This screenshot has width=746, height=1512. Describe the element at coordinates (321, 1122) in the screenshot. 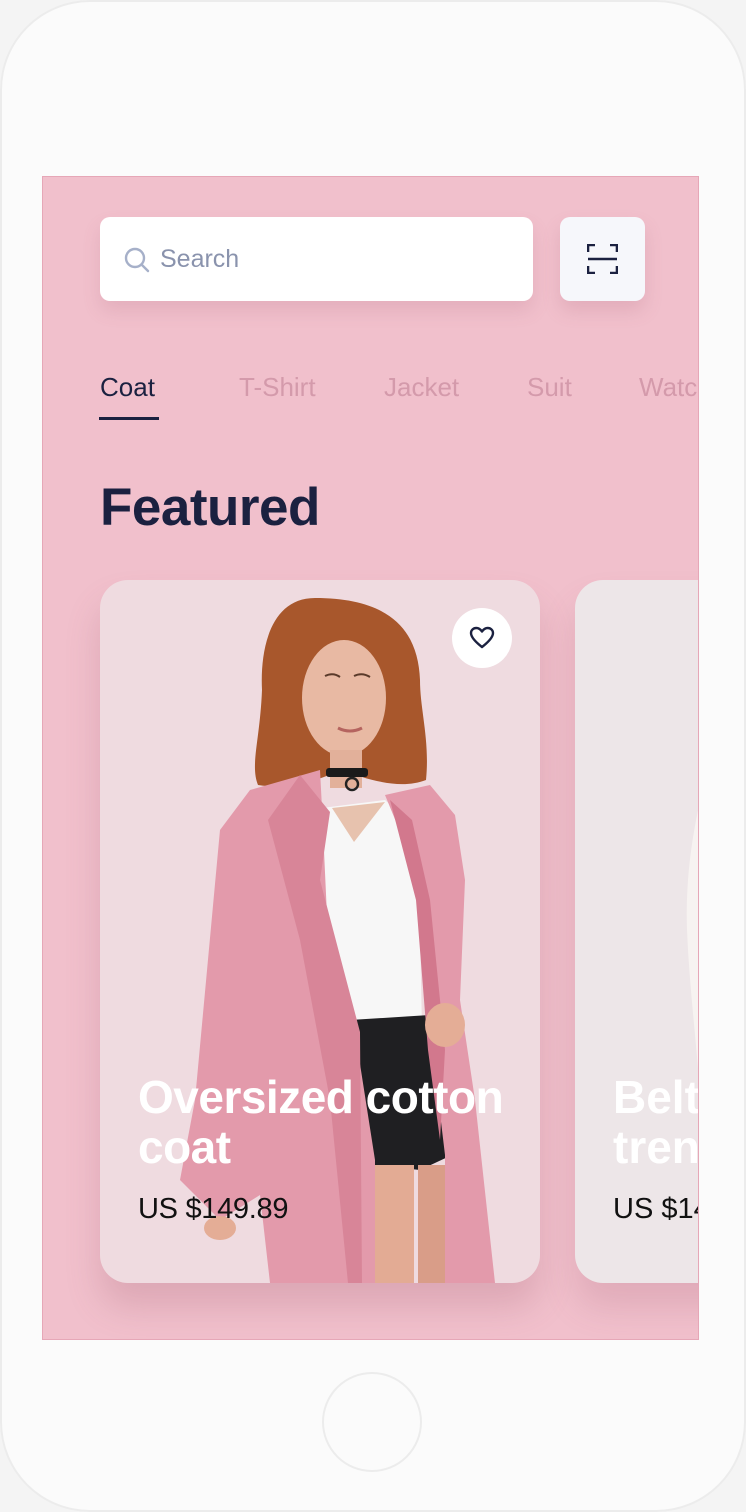

I see `product-name: Oversized cotton coat` at that location.